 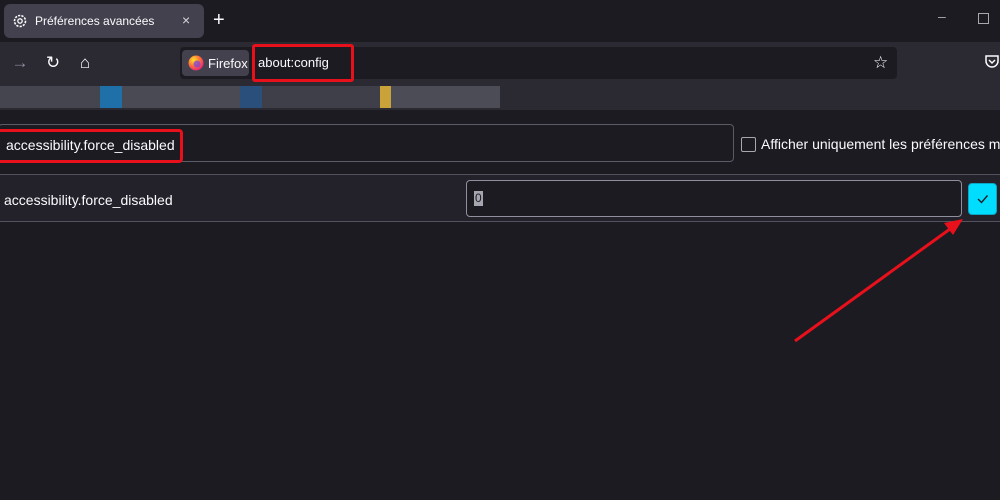 I want to click on red-arrow-annotation, so click(x=878, y=281).